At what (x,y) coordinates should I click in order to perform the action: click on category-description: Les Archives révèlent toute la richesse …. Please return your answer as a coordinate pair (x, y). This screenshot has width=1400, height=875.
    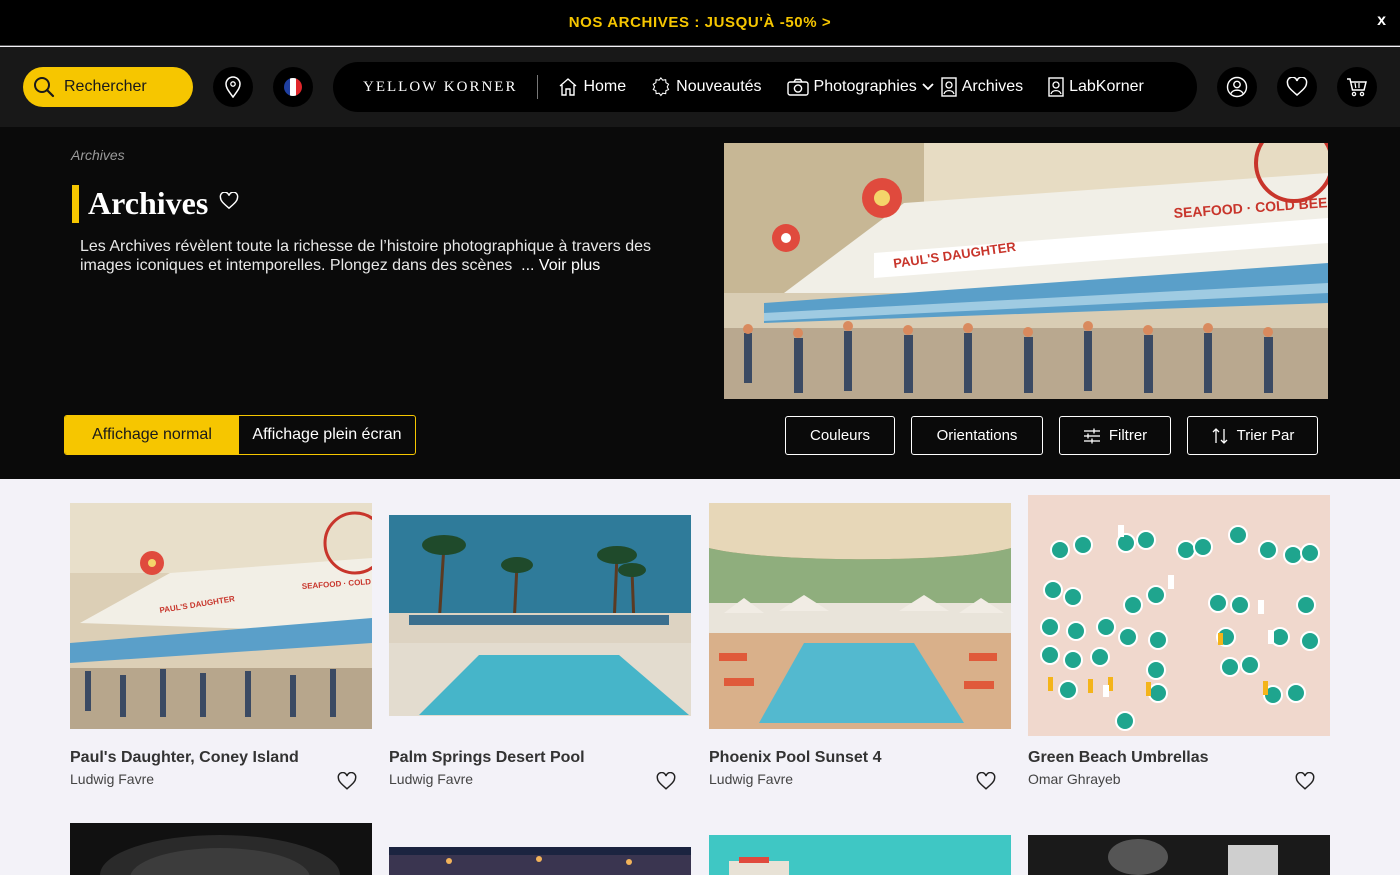
    Looking at the image, I should click on (380, 256).